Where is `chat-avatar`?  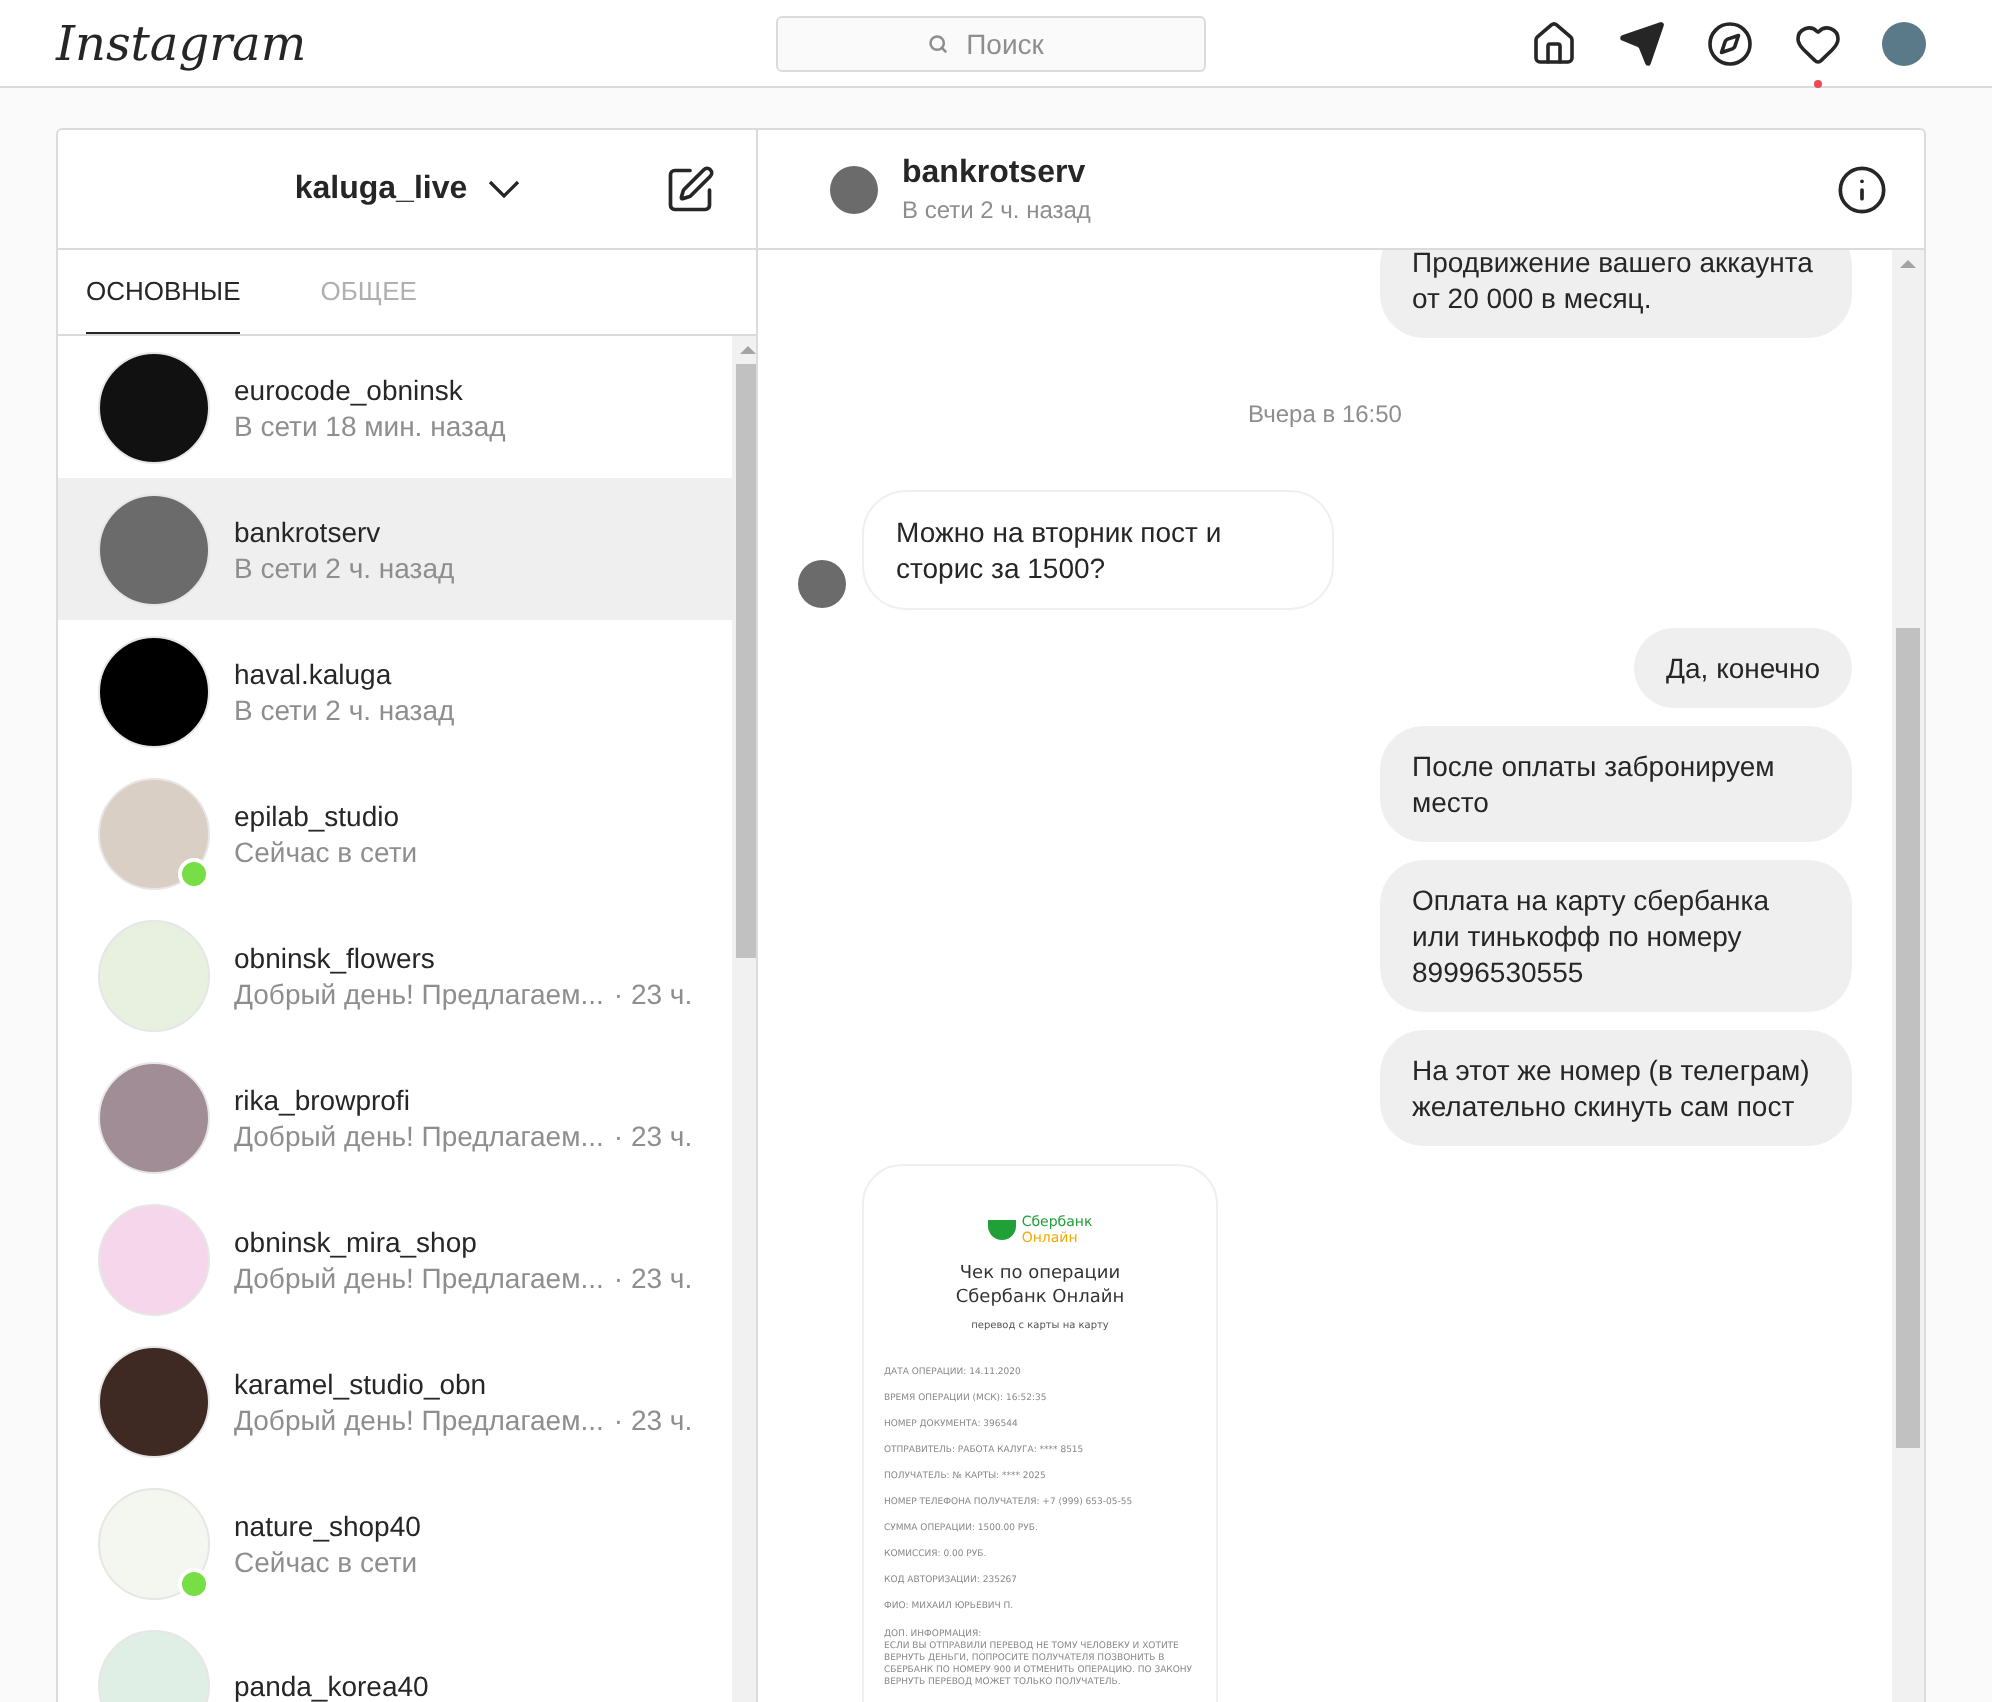
chat-avatar is located at coordinates (854, 189).